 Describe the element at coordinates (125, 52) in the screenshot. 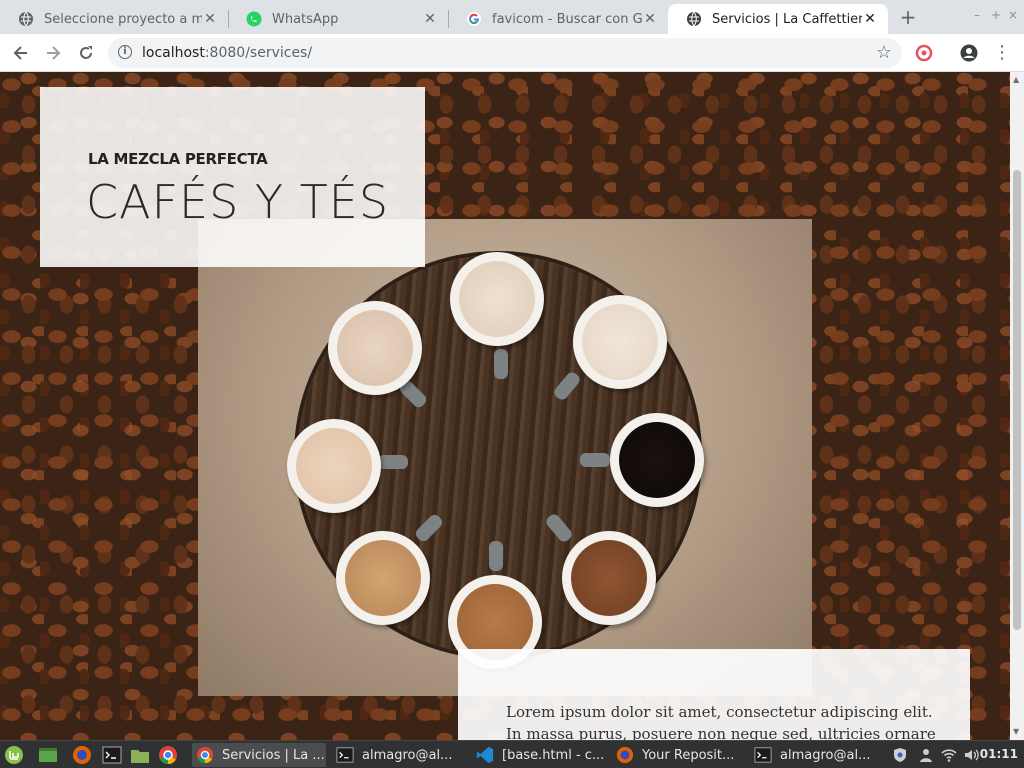

I see `site-info-icon: i` at that location.